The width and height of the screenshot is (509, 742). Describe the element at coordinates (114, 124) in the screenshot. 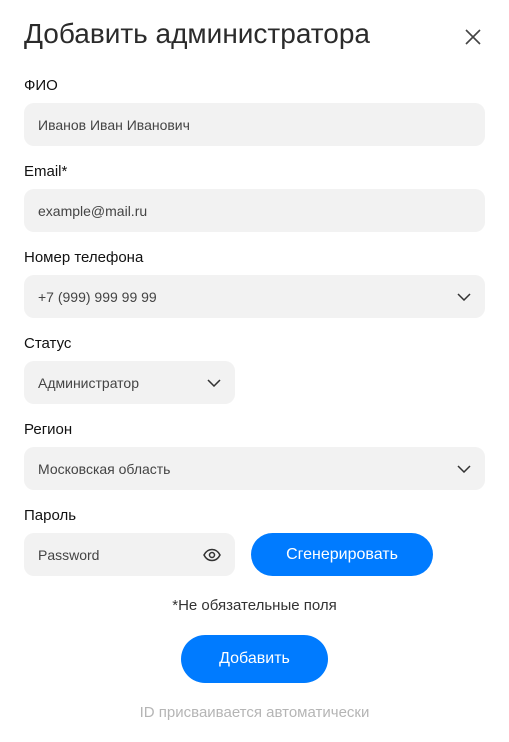

I see `fio-value: Иванов Иван Иванович` at that location.